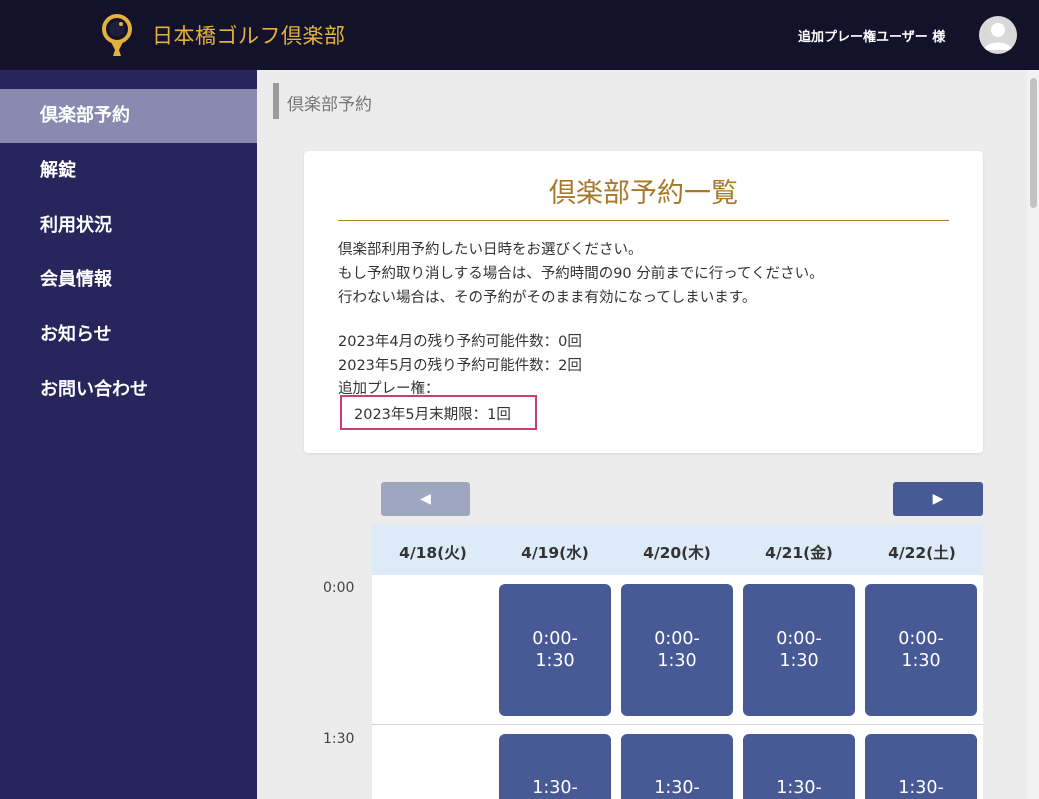 The height and width of the screenshot is (799, 1039). I want to click on sidebar-item-usage: 利用状況, so click(128, 226).